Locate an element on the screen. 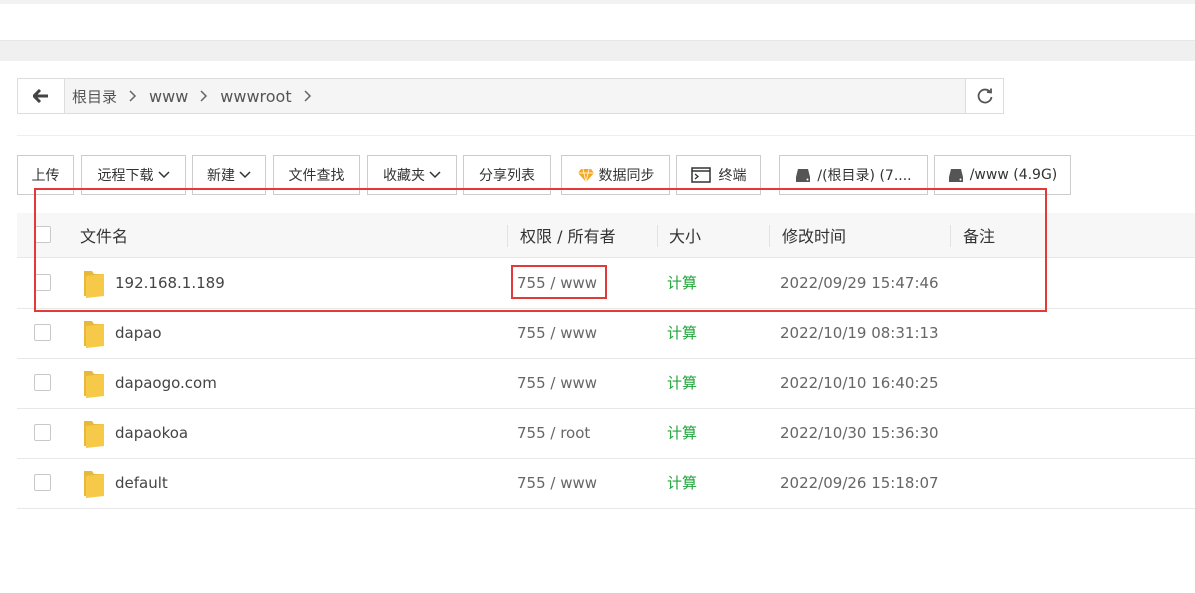  data-sync-label: 数据同步 is located at coordinates (626, 176).